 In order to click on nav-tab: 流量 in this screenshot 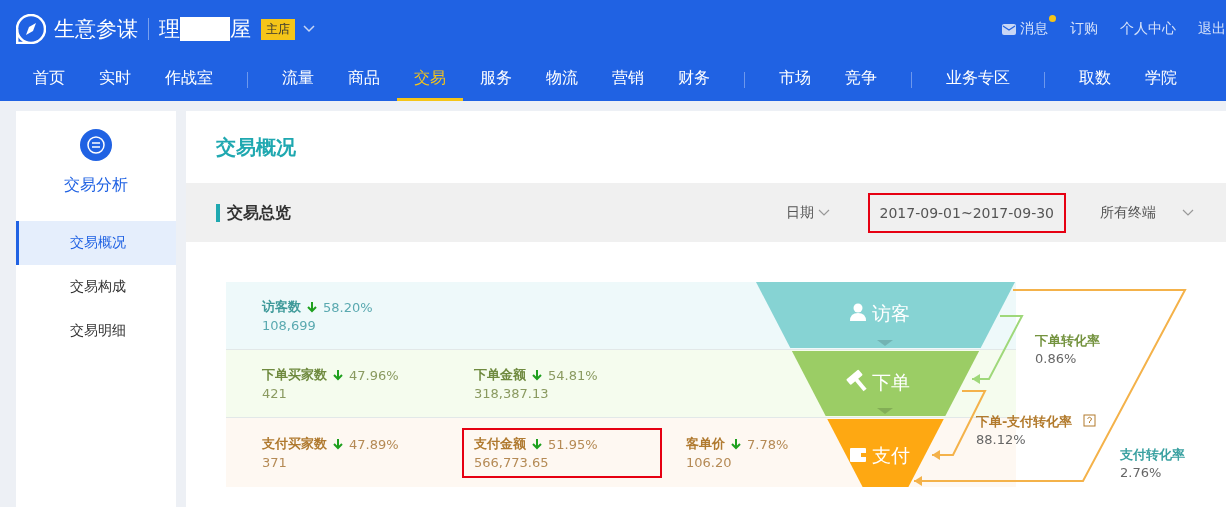, I will do `click(298, 79)`.